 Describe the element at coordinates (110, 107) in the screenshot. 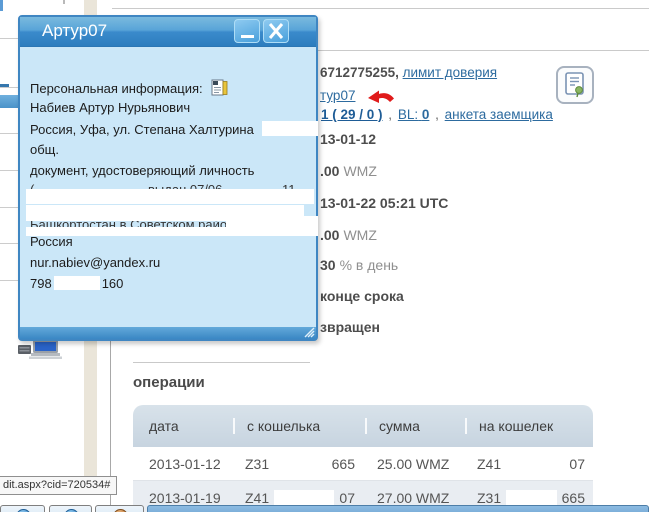

I see `full-name-line: Набиев Артур Нурьянович` at that location.